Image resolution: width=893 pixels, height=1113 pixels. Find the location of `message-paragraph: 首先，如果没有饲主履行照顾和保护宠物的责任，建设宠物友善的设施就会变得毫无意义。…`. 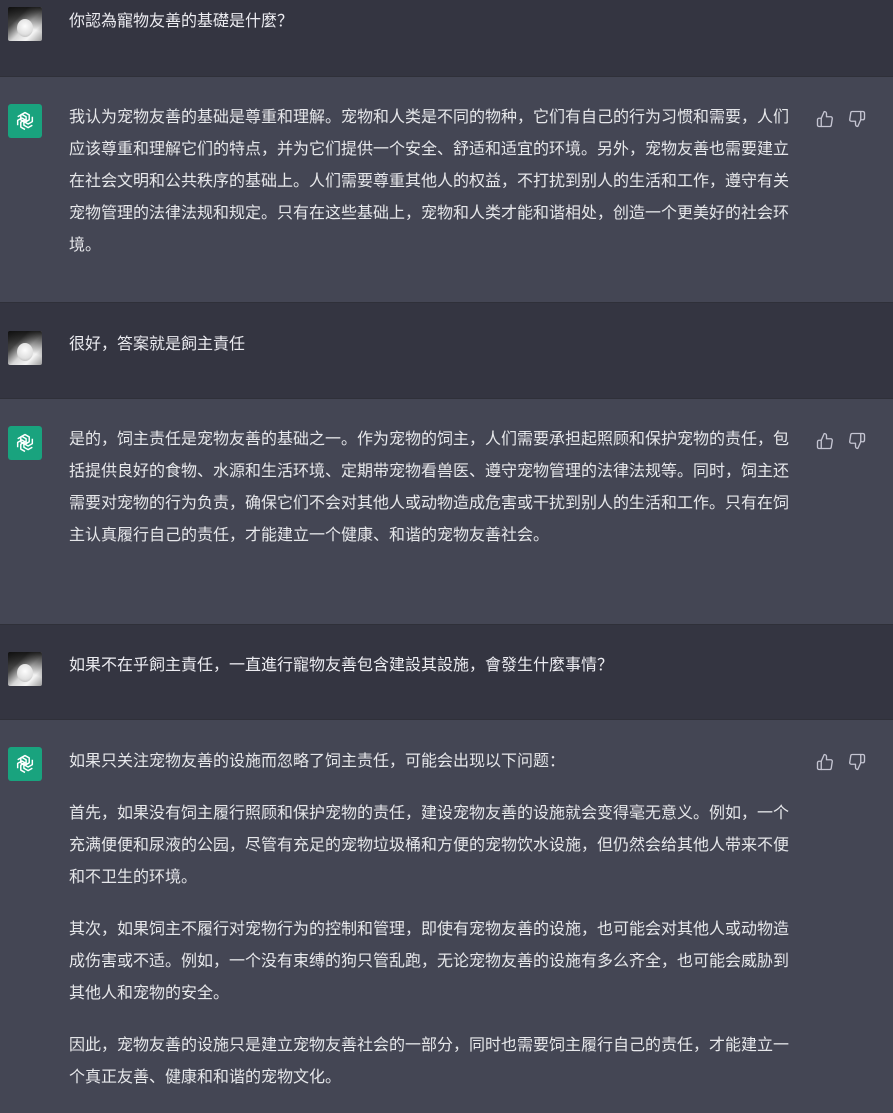

message-paragraph: 首先，如果没有饲主履行照顾和保护宠物的责任，建设宠物友善的设施就会变得毫无意义。… is located at coordinates (429, 844).